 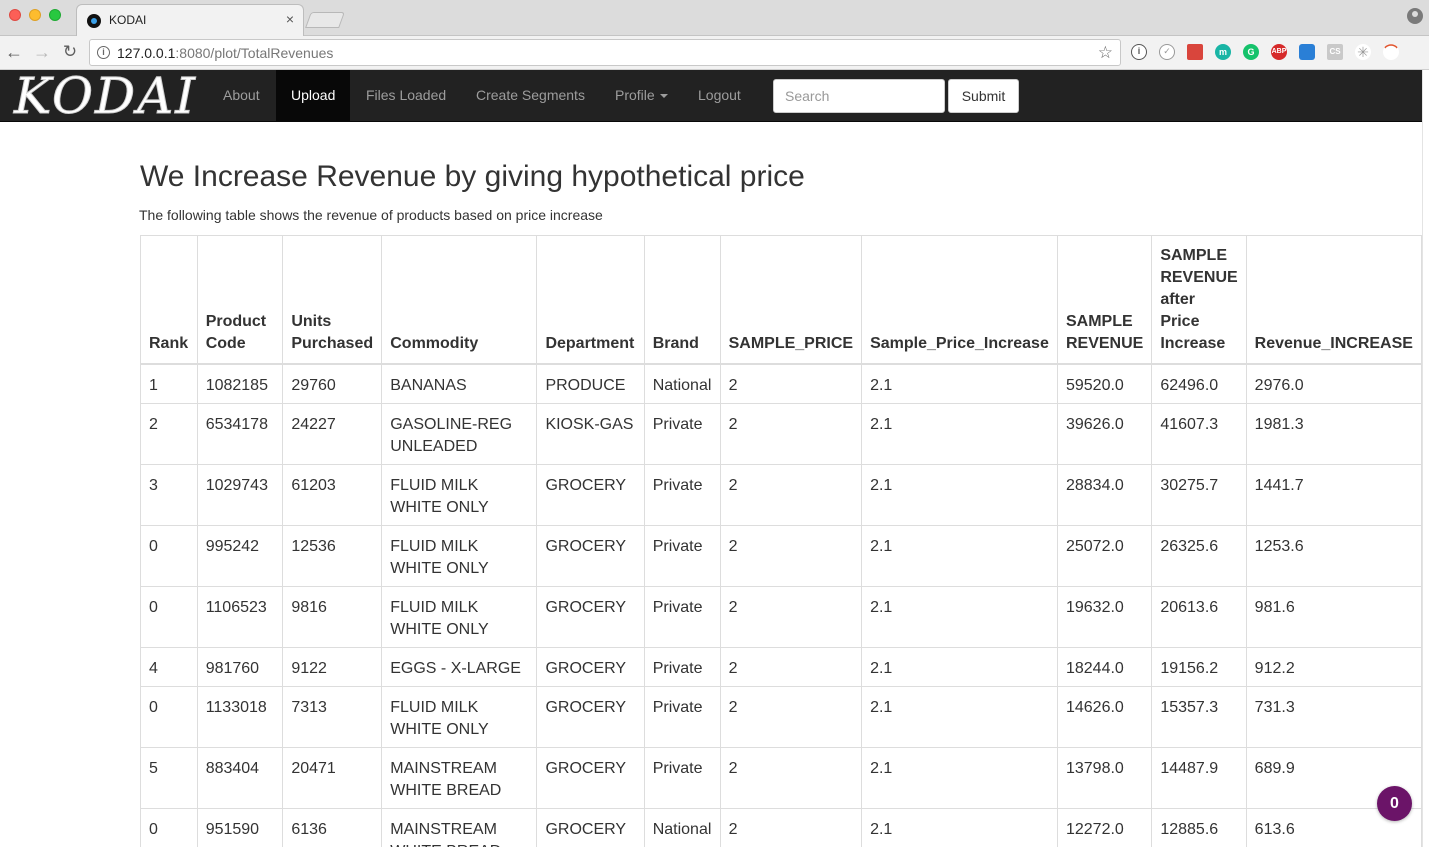 What do you see at coordinates (1199, 666) in the screenshot?
I see `cell-revenue-after-increase: 19156.2` at bounding box center [1199, 666].